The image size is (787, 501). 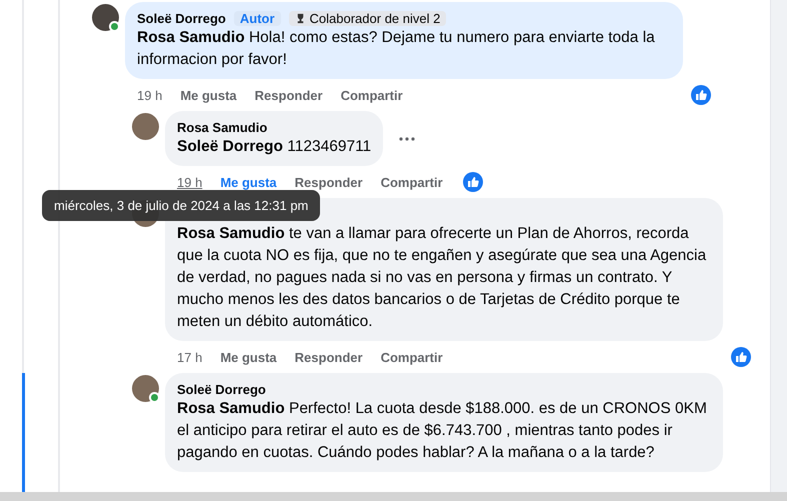 What do you see at coordinates (257, 18) in the screenshot?
I see `author-badge: Autor` at bounding box center [257, 18].